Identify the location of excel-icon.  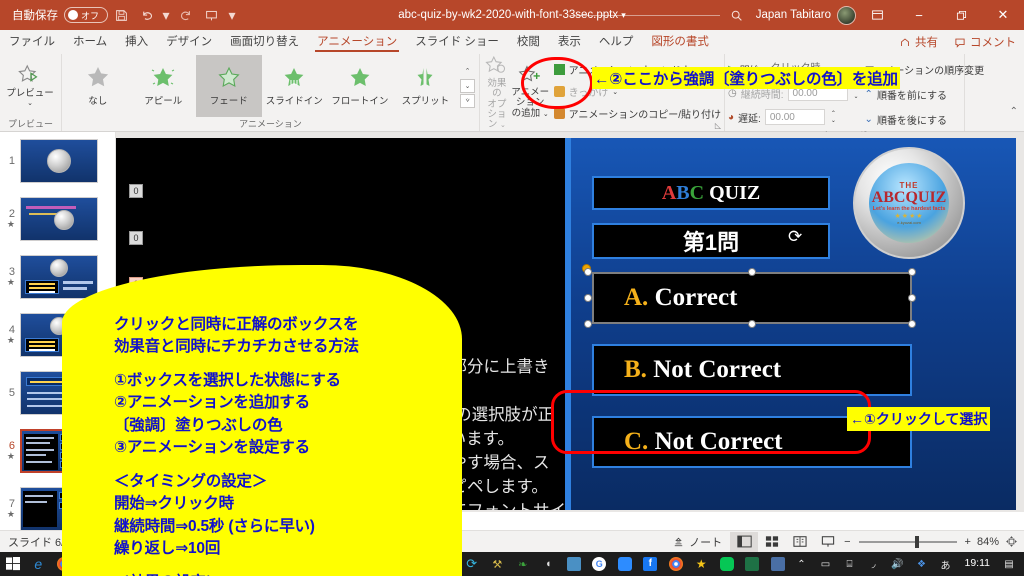
(753, 564).